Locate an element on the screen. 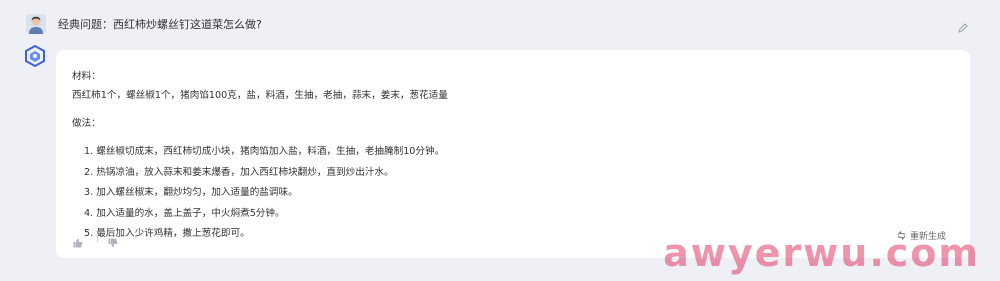 Image resolution: width=1000 pixels, height=281 pixels. watermark: awyerwu.com is located at coordinates (821, 253).